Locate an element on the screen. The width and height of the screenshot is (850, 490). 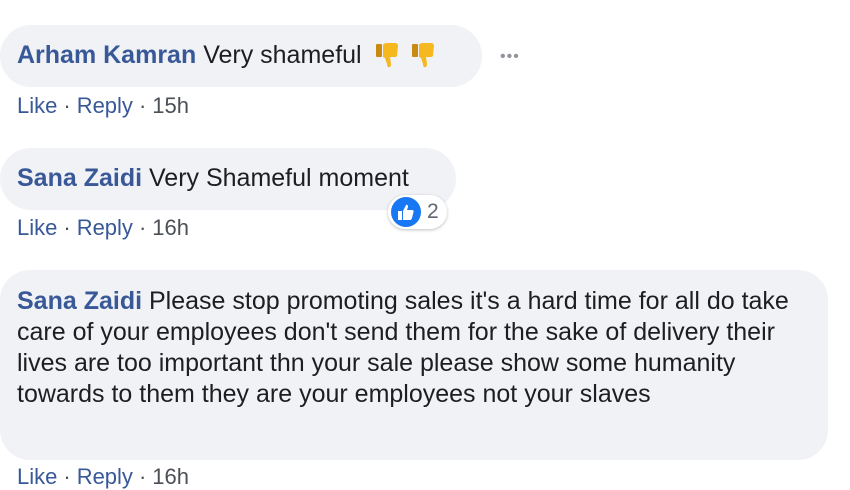
comment-text: Very shameful is located at coordinates (282, 55).